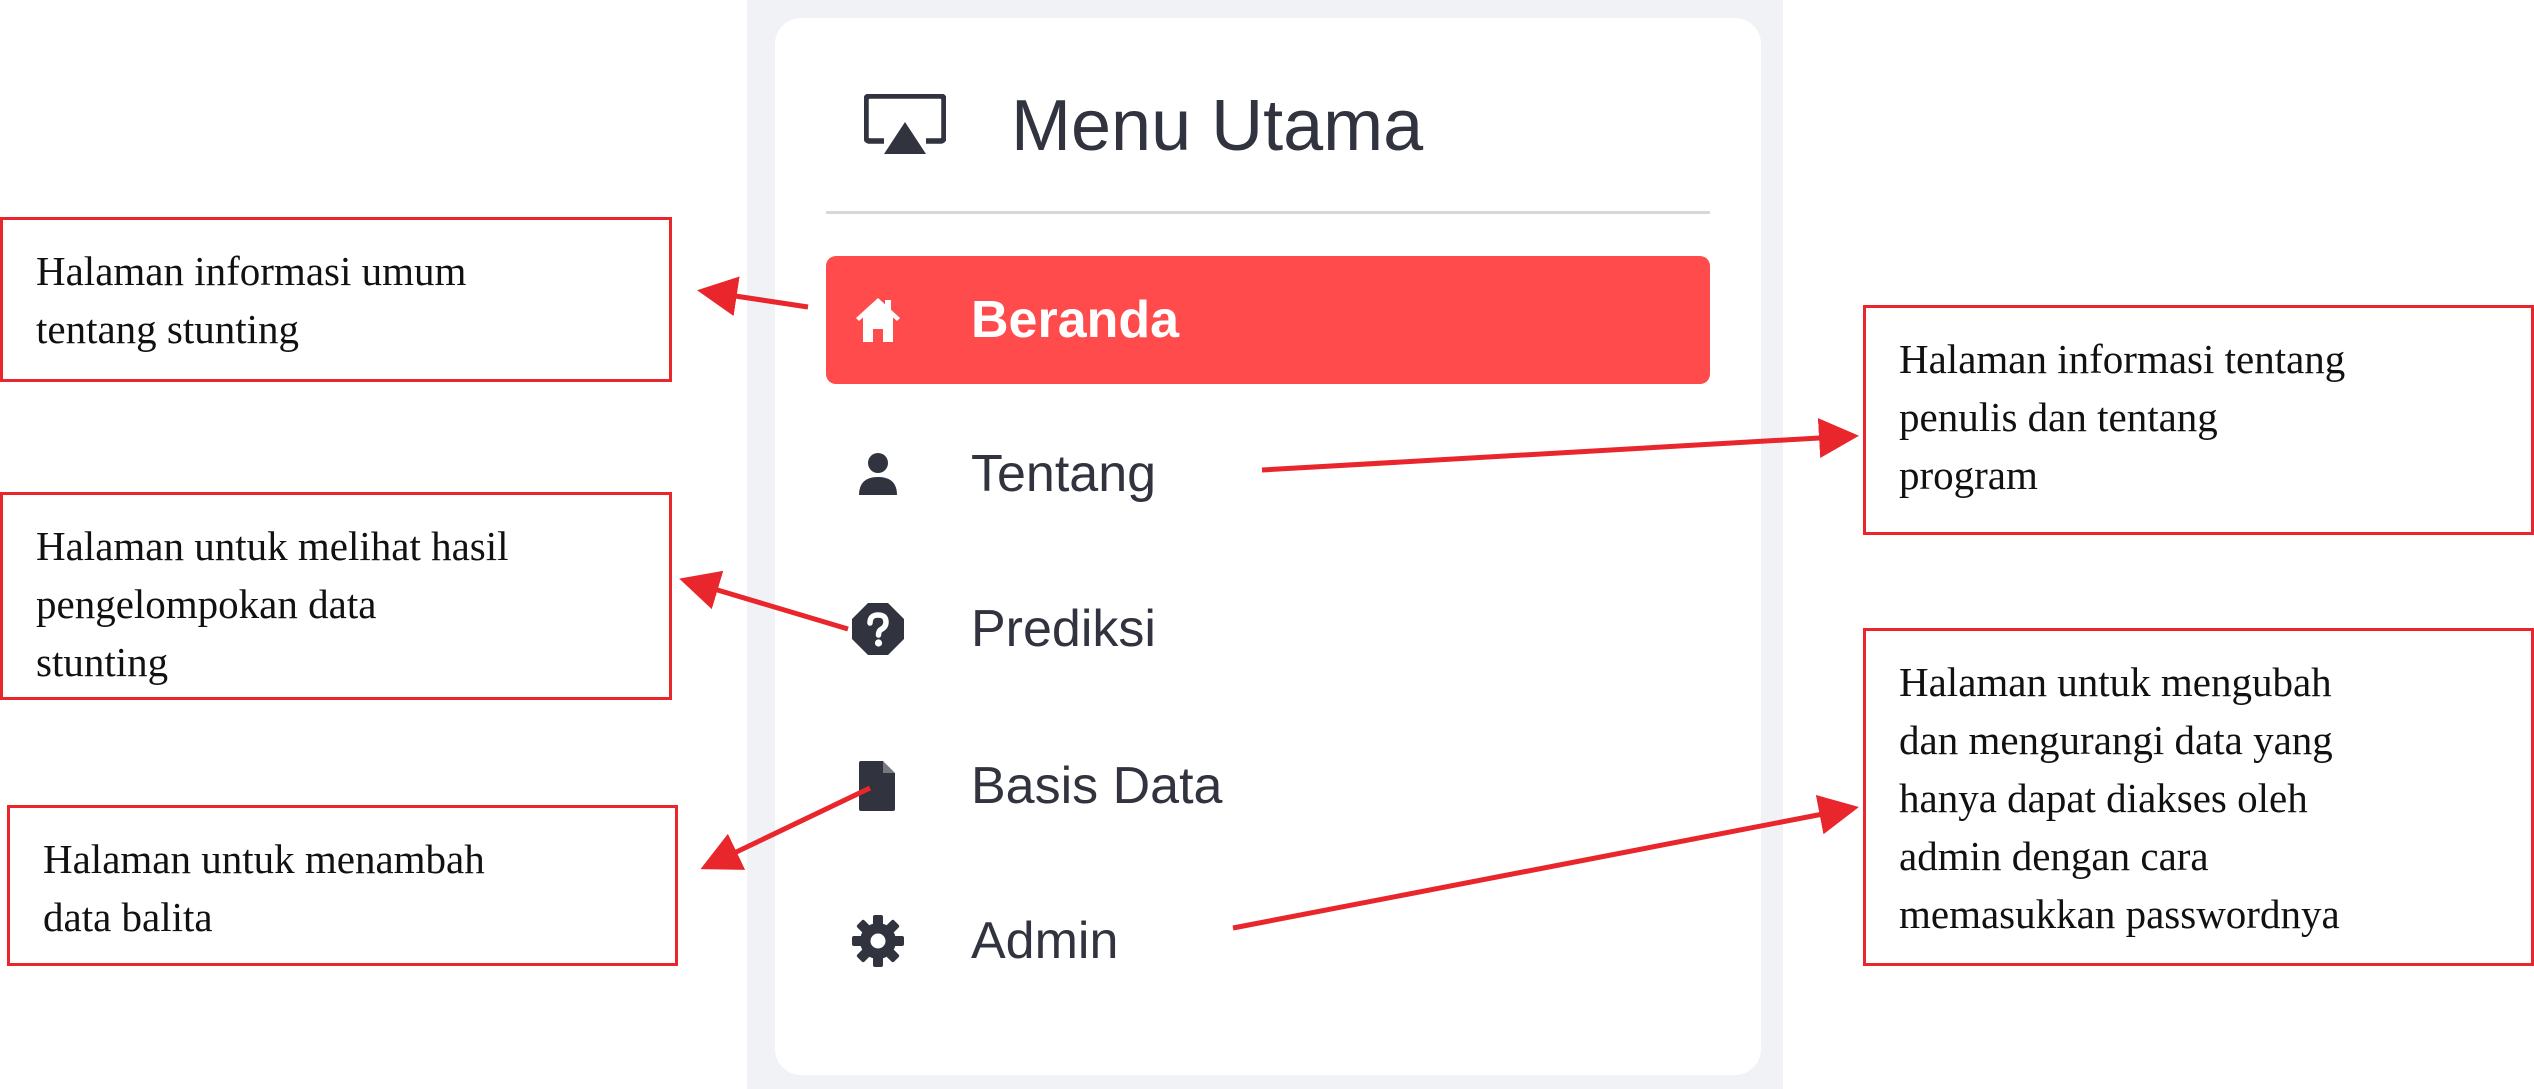 This screenshot has height=1089, width=2534. I want to click on arrow-admin, so click(1545, 863).